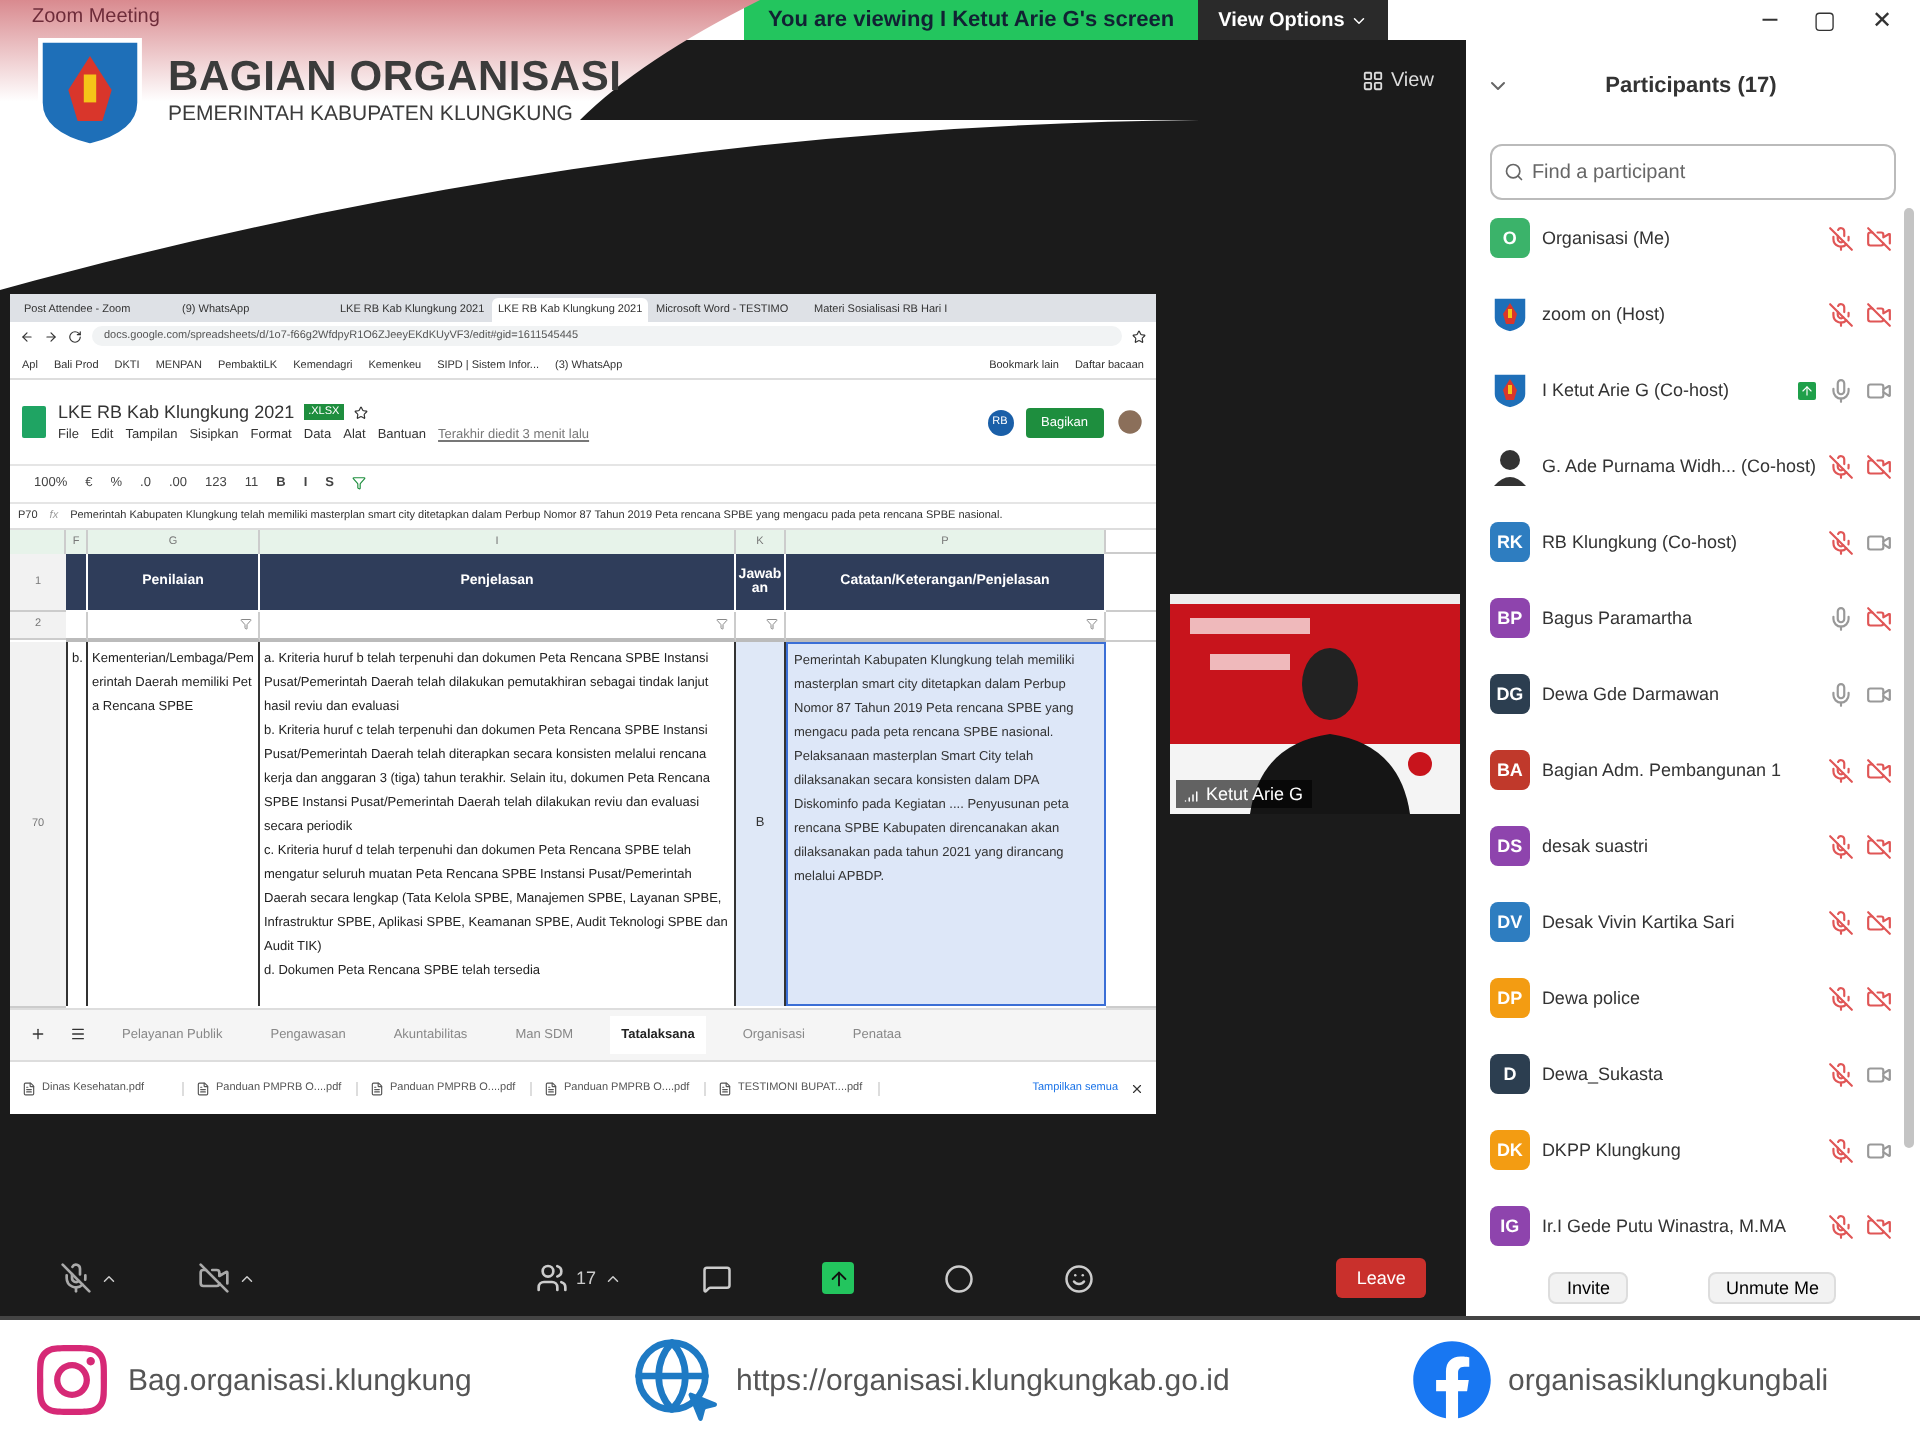  What do you see at coordinates (1509, 694) in the screenshot?
I see `avatar: DG` at bounding box center [1509, 694].